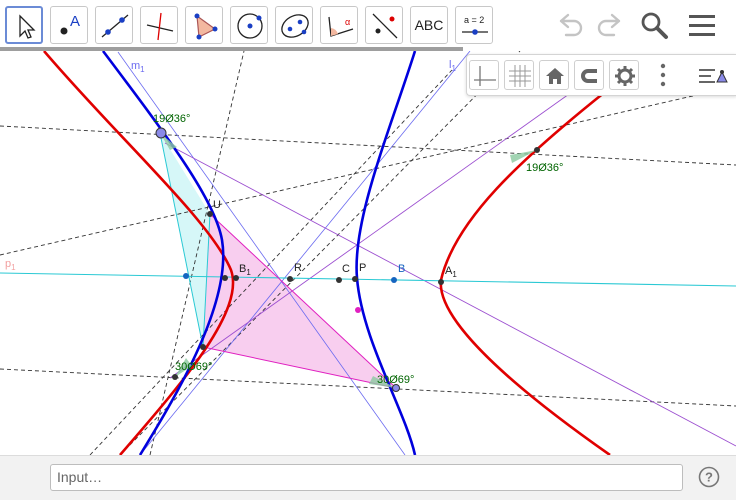 The width and height of the screenshot is (736, 500). I want to click on point-u, so click(210, 214).